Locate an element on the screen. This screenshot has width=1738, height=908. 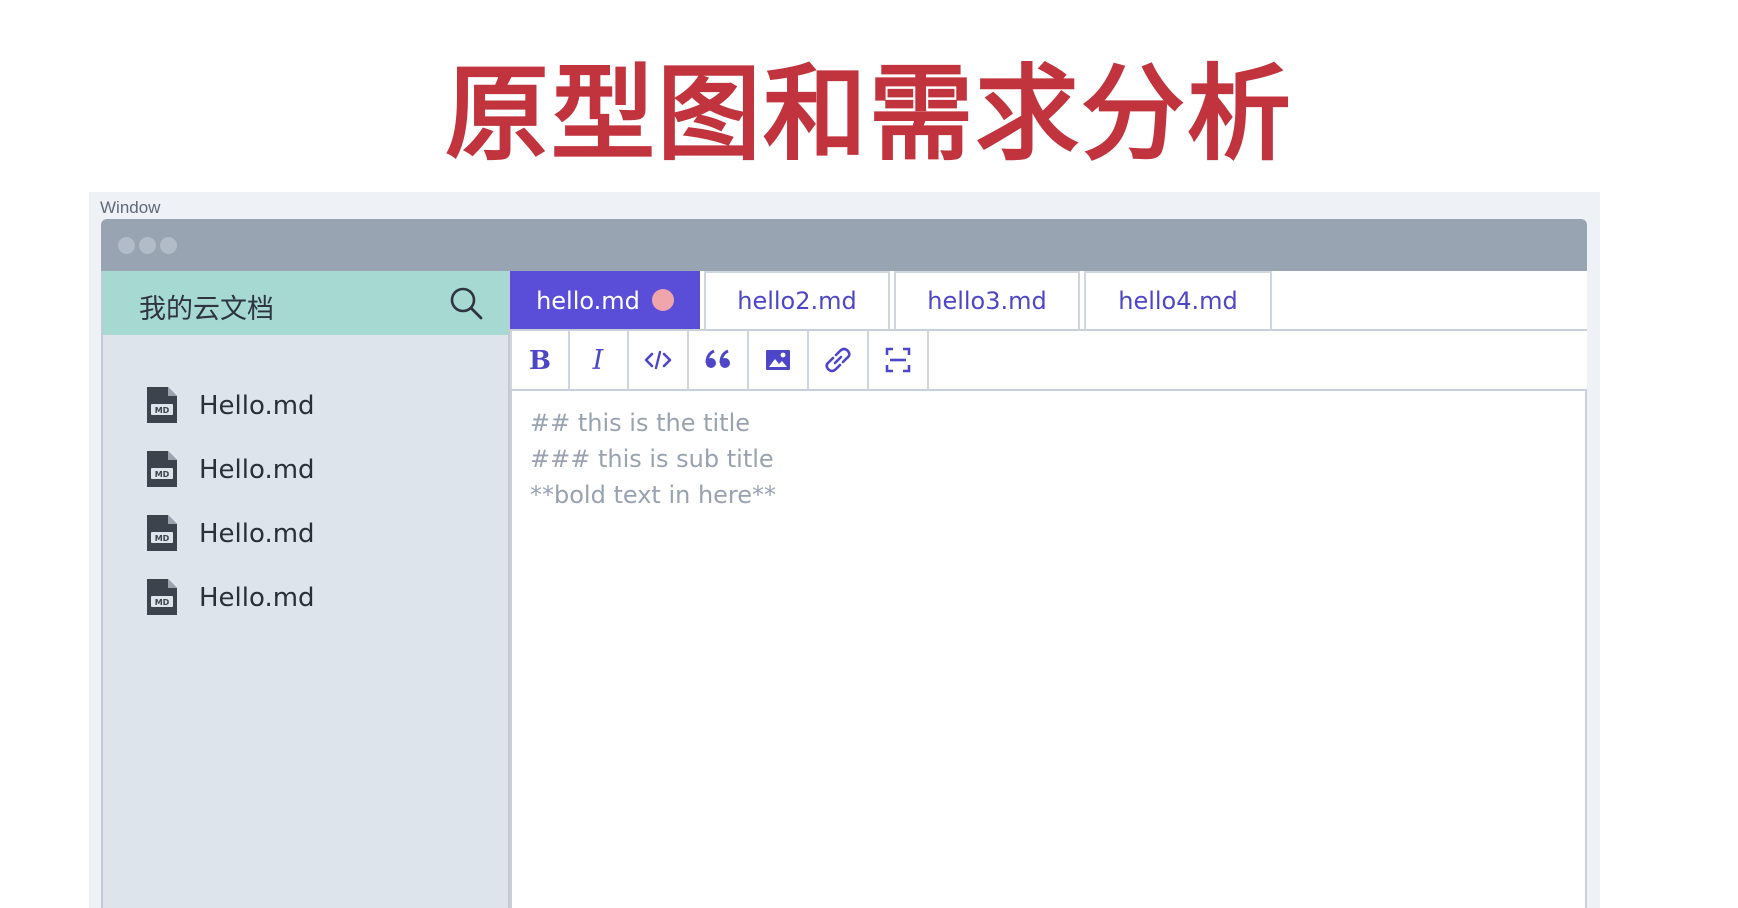
window-label: Window is located at coordinates (130, 207).